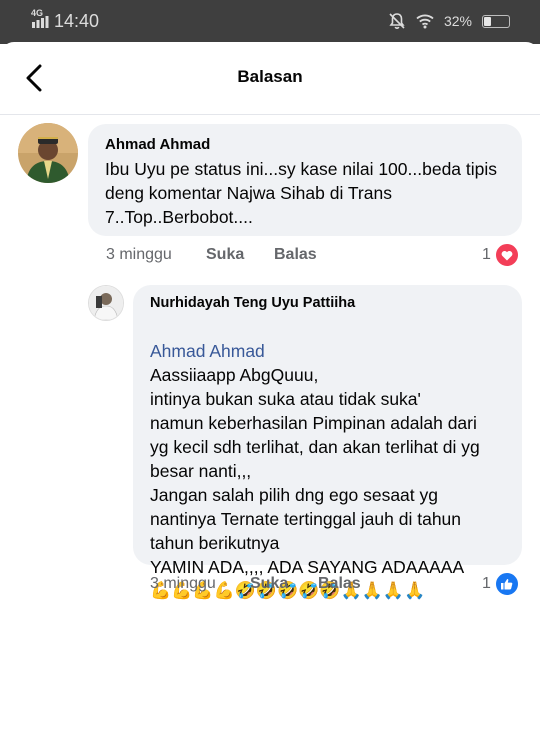 This screenshot has width=540, height=730. Describe the element at coordinates (77, 21) in the screenshot. I see `status-time: 14:40` at that location.